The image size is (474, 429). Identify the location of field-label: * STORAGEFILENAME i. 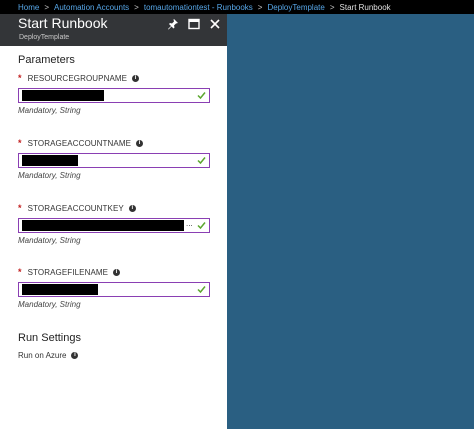
(114, 272).